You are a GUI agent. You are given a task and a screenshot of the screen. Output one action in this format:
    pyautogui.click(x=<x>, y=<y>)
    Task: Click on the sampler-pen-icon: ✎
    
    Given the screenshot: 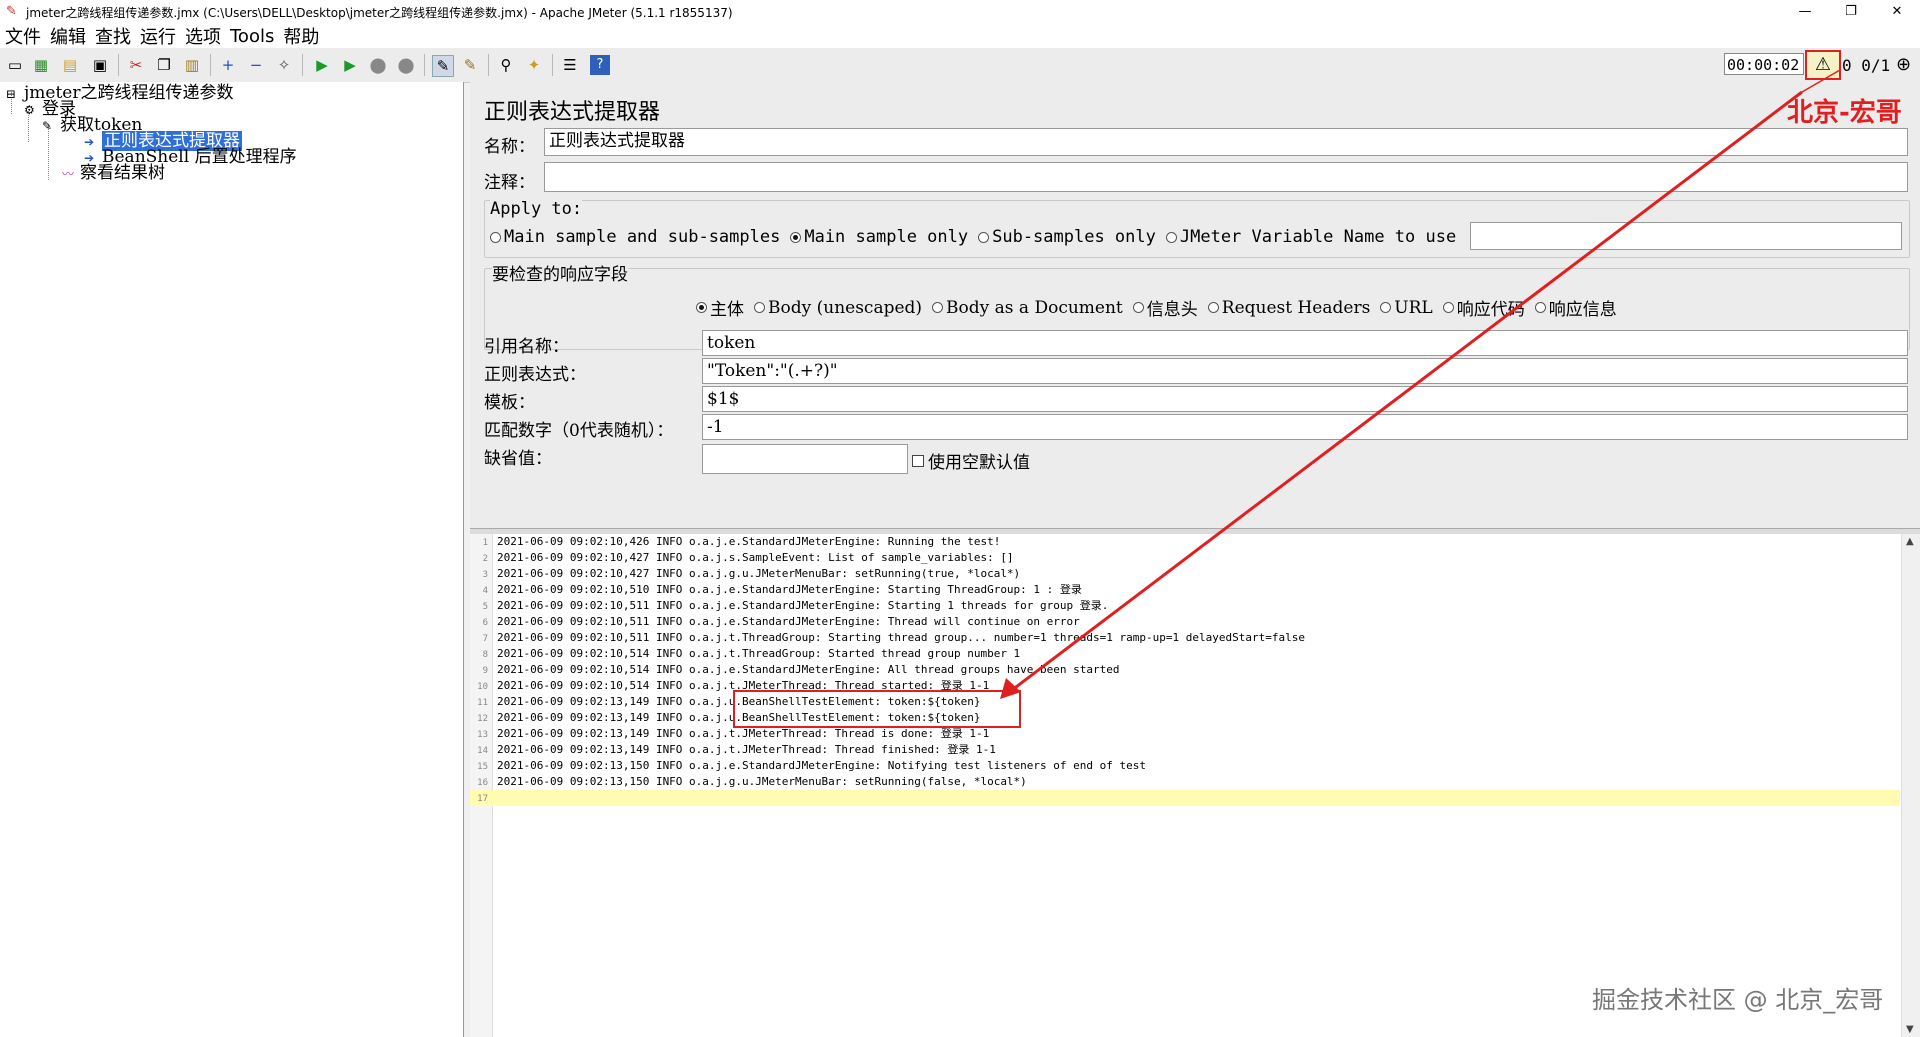 What is the action you would take?
    pyautogui.click(x=47, y=126)
    